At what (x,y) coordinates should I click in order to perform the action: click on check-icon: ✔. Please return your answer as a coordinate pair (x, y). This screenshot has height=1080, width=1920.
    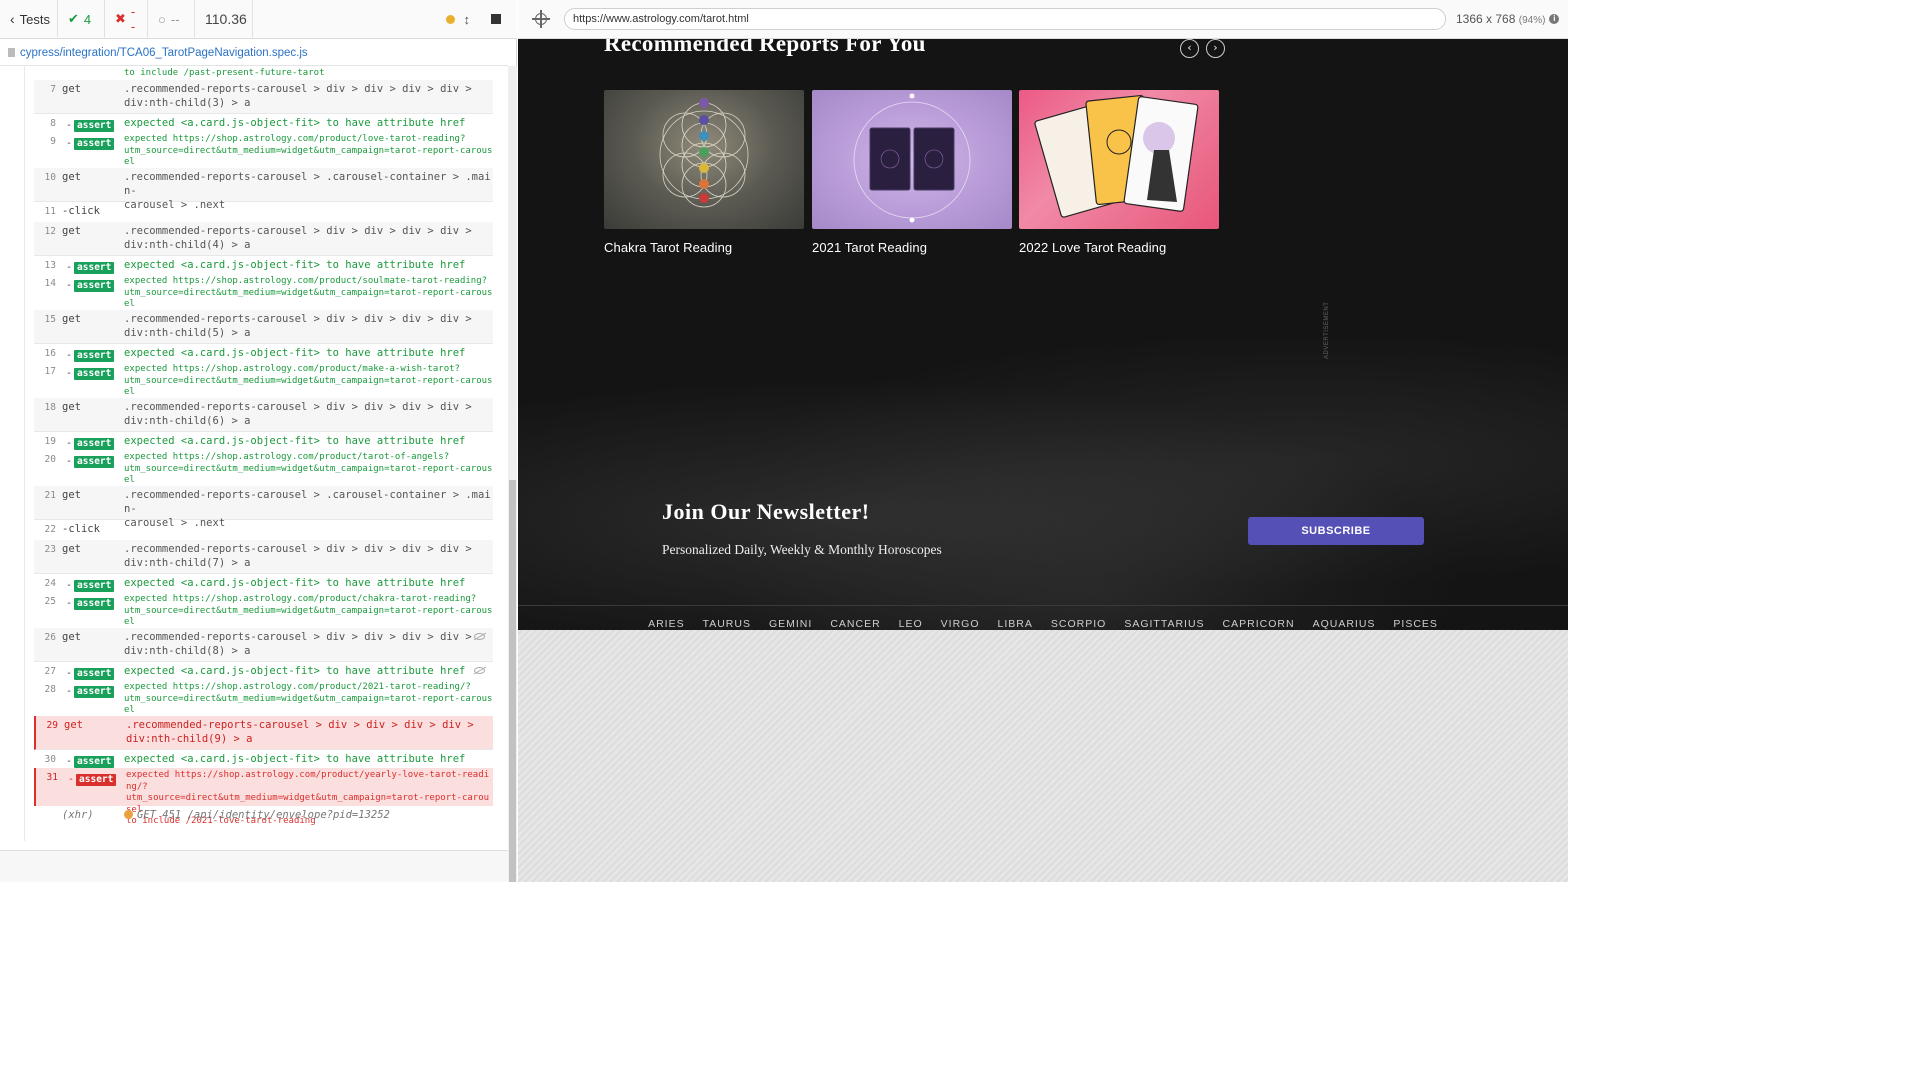
    Looking at the image, I should click on (73, 18).